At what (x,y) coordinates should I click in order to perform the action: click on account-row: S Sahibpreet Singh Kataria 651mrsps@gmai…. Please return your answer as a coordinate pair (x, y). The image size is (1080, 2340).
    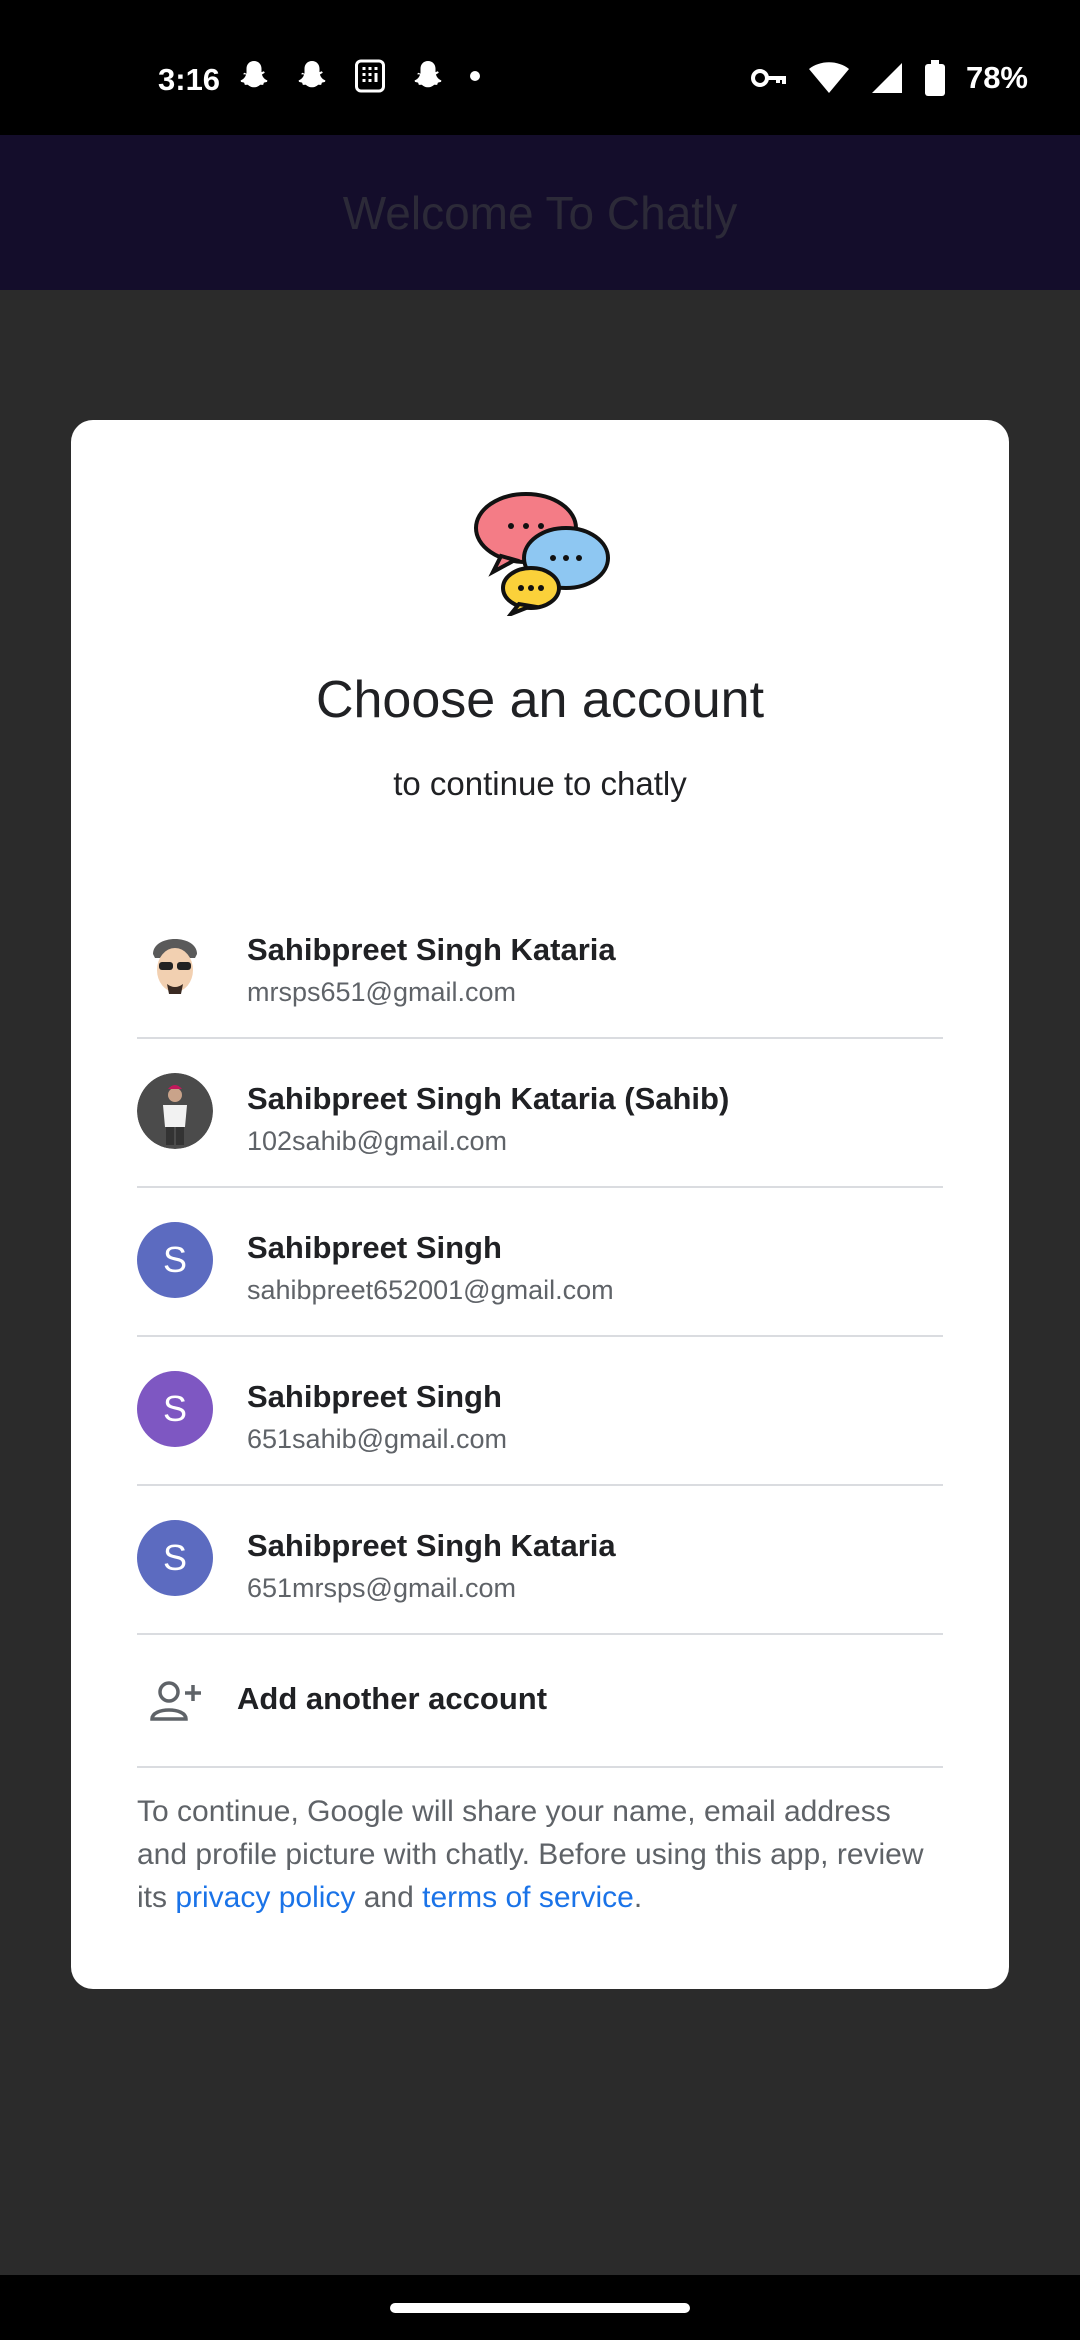
    Looking at the image, I should click on (540, 1560).